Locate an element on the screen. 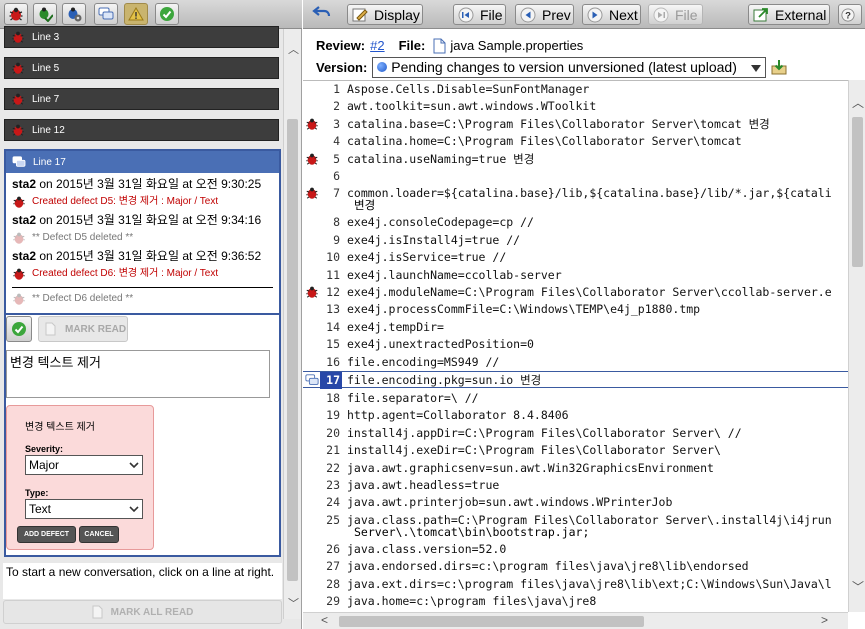 The width and height of the screenshot is (865, 629). add-defect-button: ADD DEFECT is located at coordinates (46, 534).